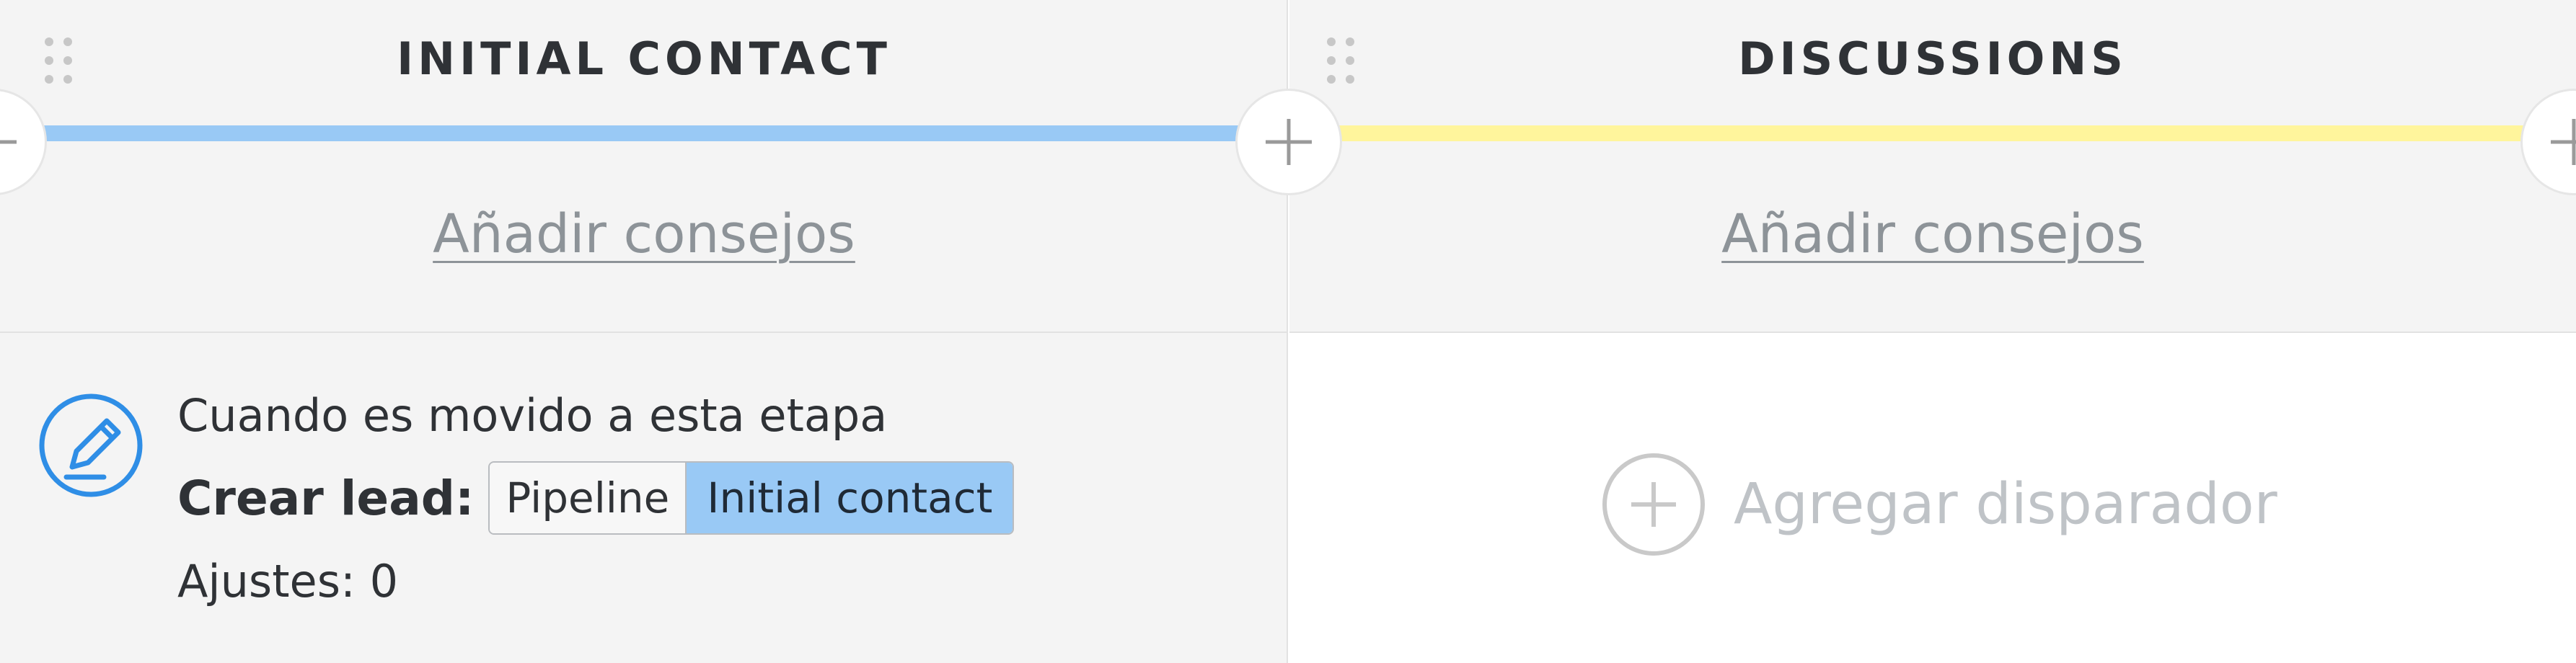  I want to click on trigger-action-row: Crear lead: Pipeline Initial contact, so click(596, 498).